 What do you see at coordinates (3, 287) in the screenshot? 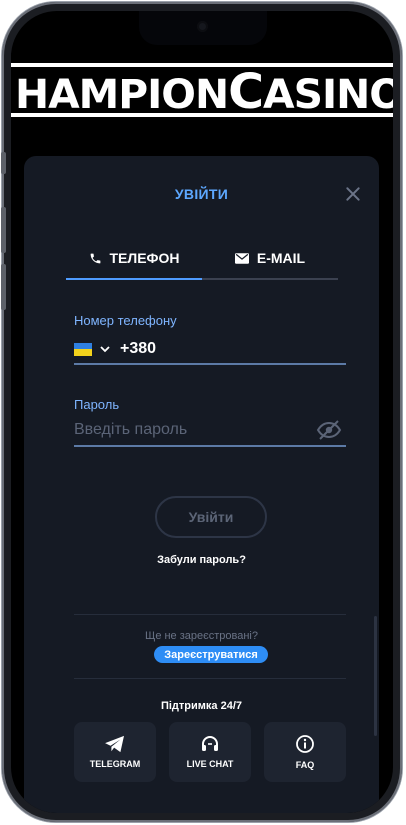
I see `volume-down-button` at bounding box center [3, 287].